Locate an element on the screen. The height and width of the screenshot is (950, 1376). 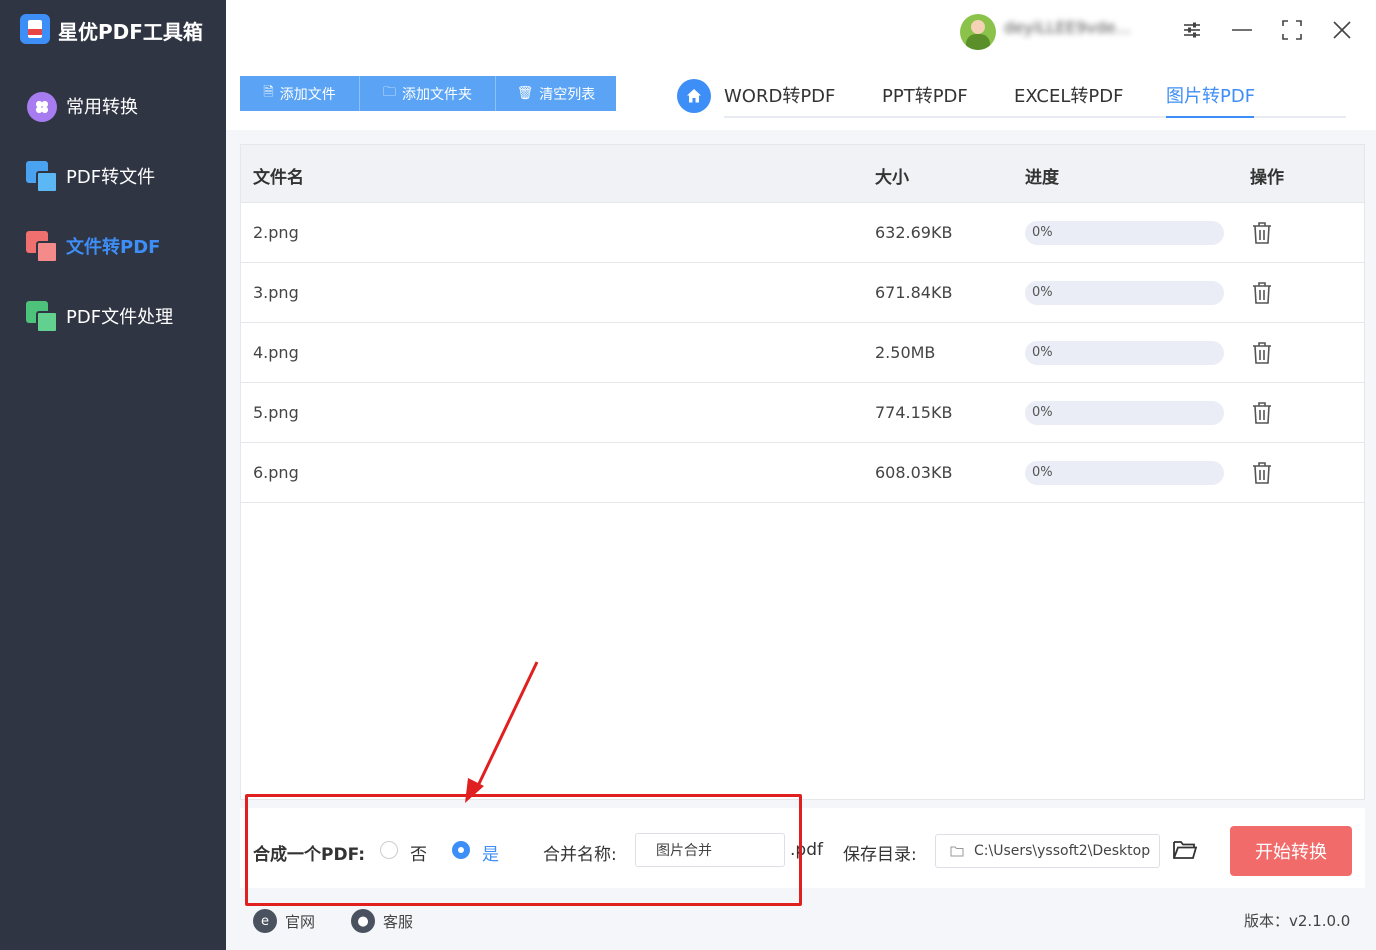
sidebar-item-label: 文件转PDF is located at coordinates (113, 247).